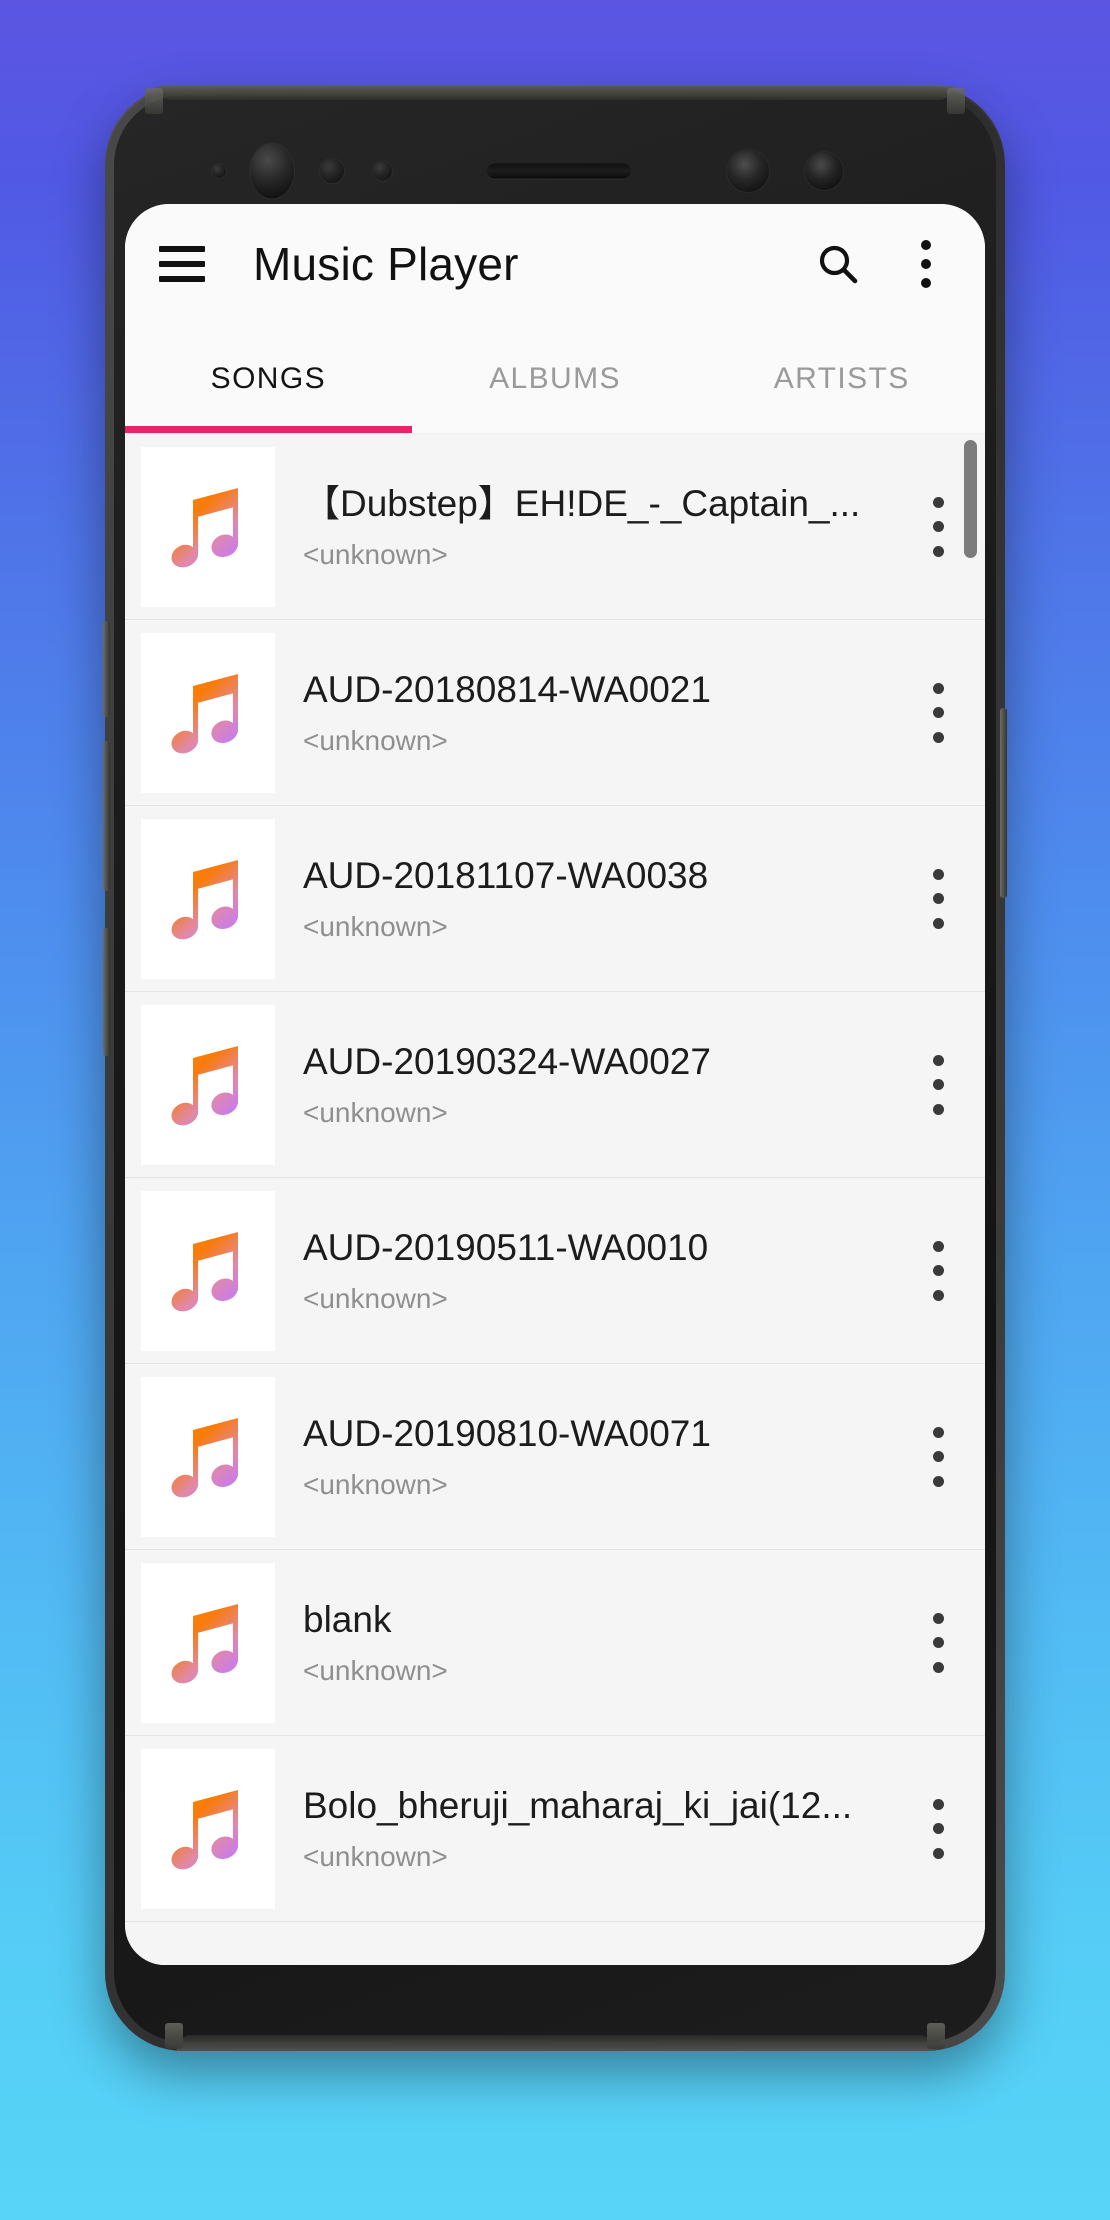 This screenshot has width=1110, height=2220. What do you see at coordinates (506, 875) in the screenshot?
I see `song-title: AUD-20181107-WA0038` at bounding box center [506, 875].